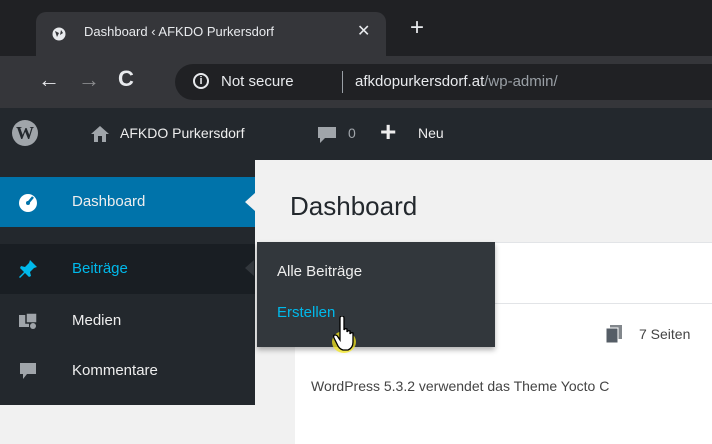 Image resolution: width=712 pixels, height=444 pixels. What do you see at coordinates (28, 320) in the screenshot?
I see `media-icon` at bounding box center [28, 320].